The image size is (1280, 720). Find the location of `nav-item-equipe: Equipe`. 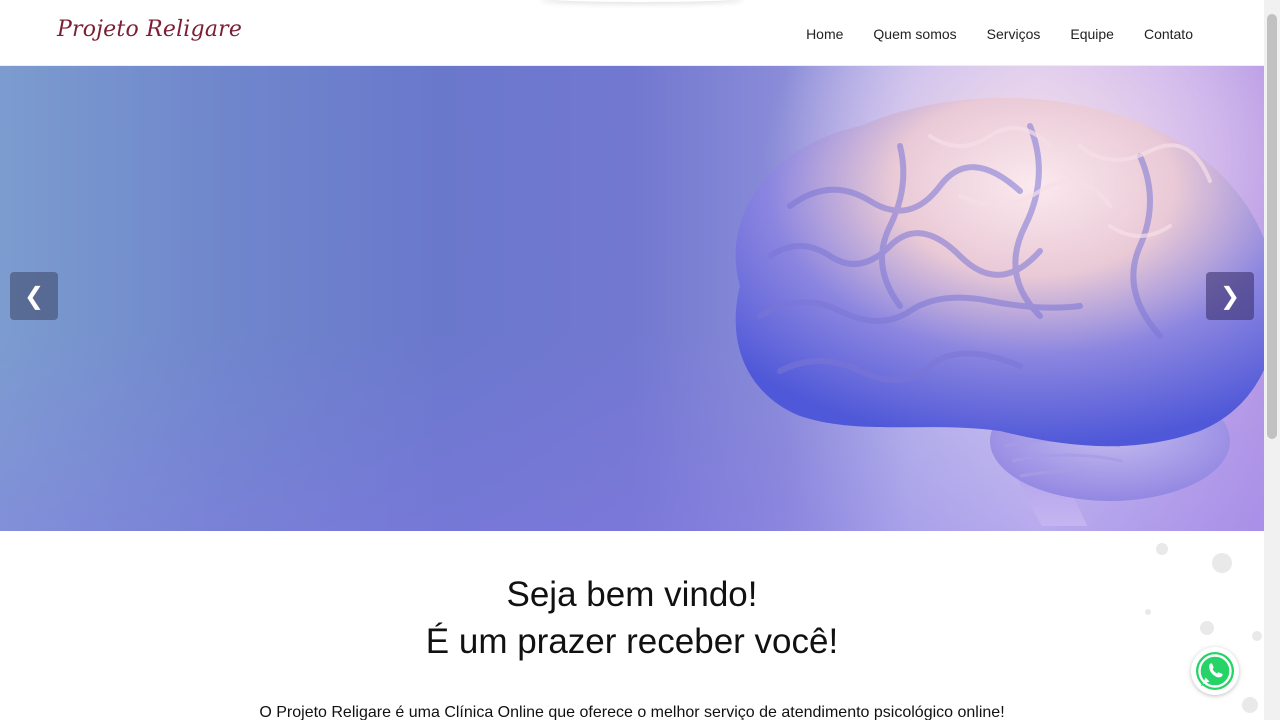

nav-item-equipe: Equipe is located at coordinates (1092, 34).